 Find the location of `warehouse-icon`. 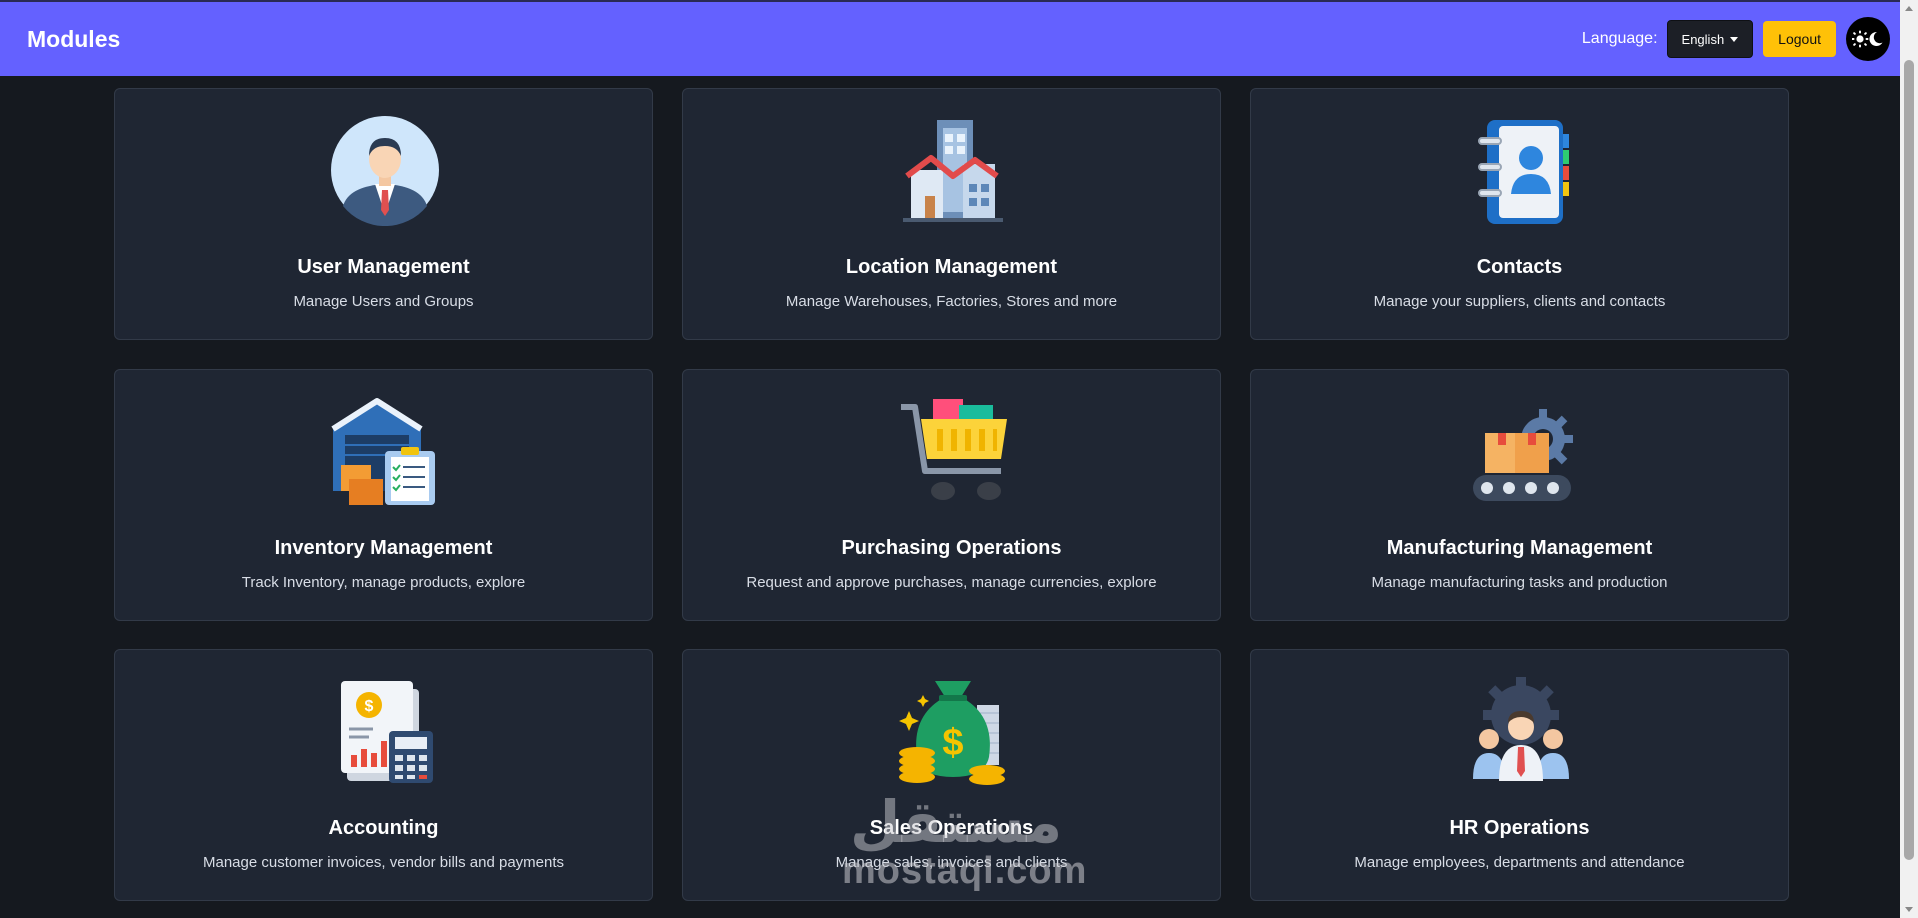

warehouse-icon is located at coordinates (385, 451).